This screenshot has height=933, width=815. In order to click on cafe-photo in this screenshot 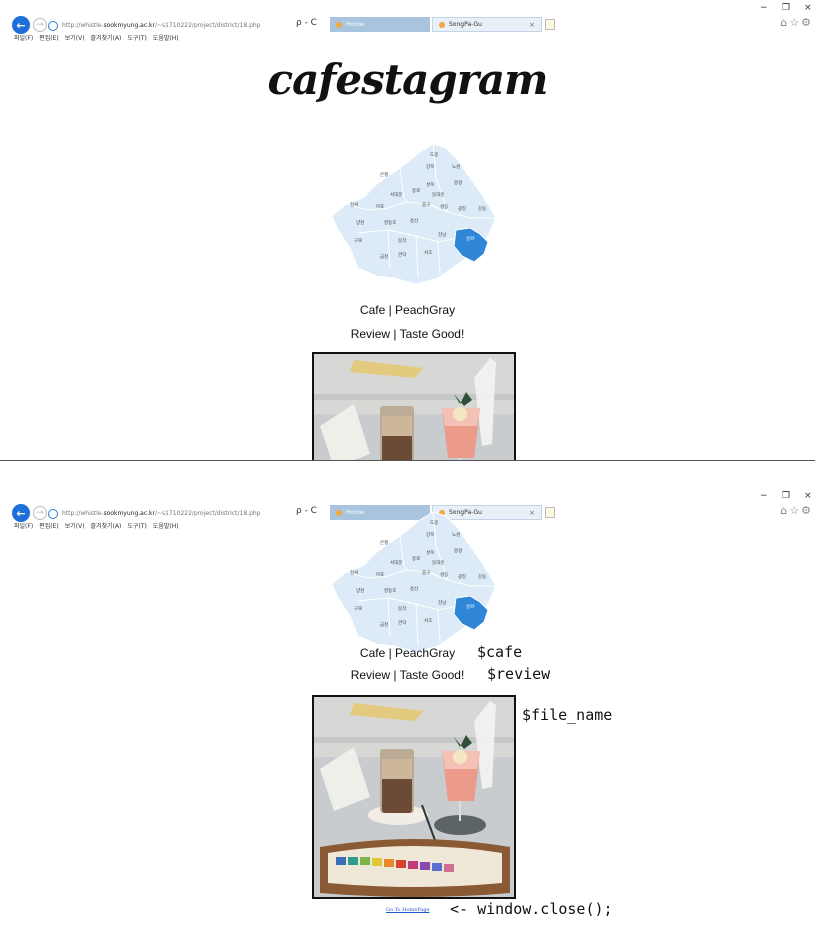, I will do `click(414, 797)`.